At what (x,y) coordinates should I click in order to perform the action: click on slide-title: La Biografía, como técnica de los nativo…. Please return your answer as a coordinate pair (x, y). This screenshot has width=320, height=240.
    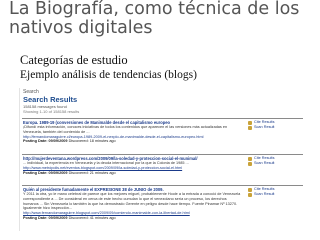
    Looking at the image, I should click on (154, 19).